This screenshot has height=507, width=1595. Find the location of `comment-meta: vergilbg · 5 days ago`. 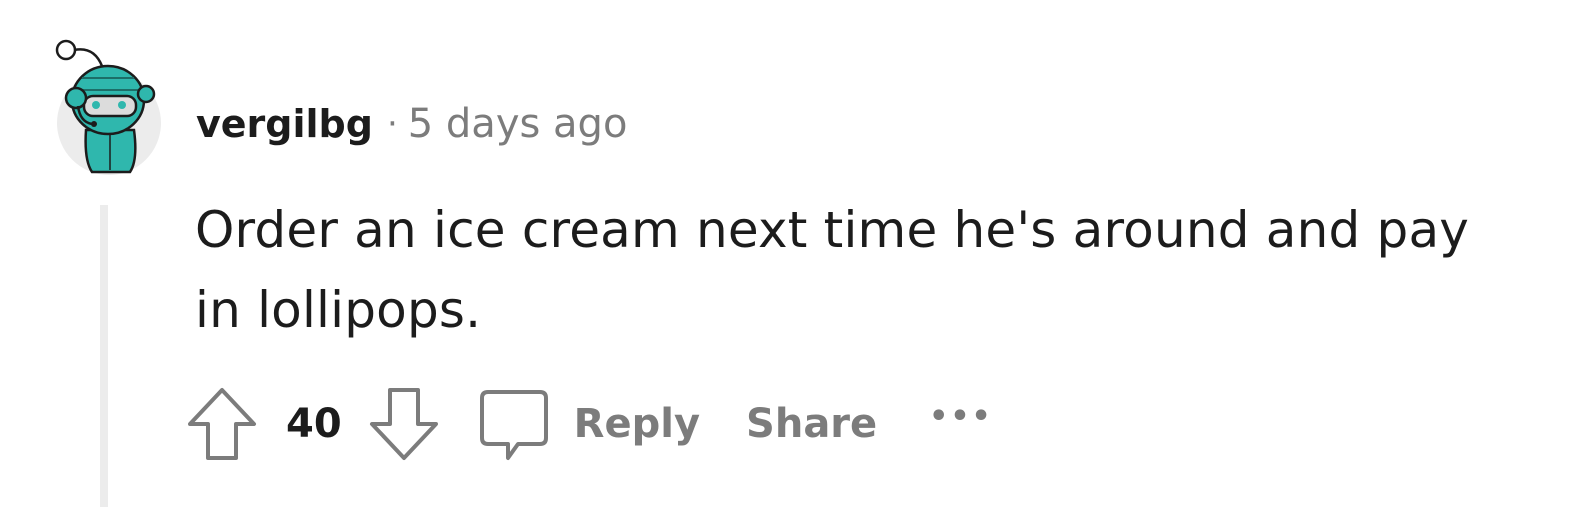

comment-meta: vergilbg · 5 days ago is located at coordinates (411, 124).